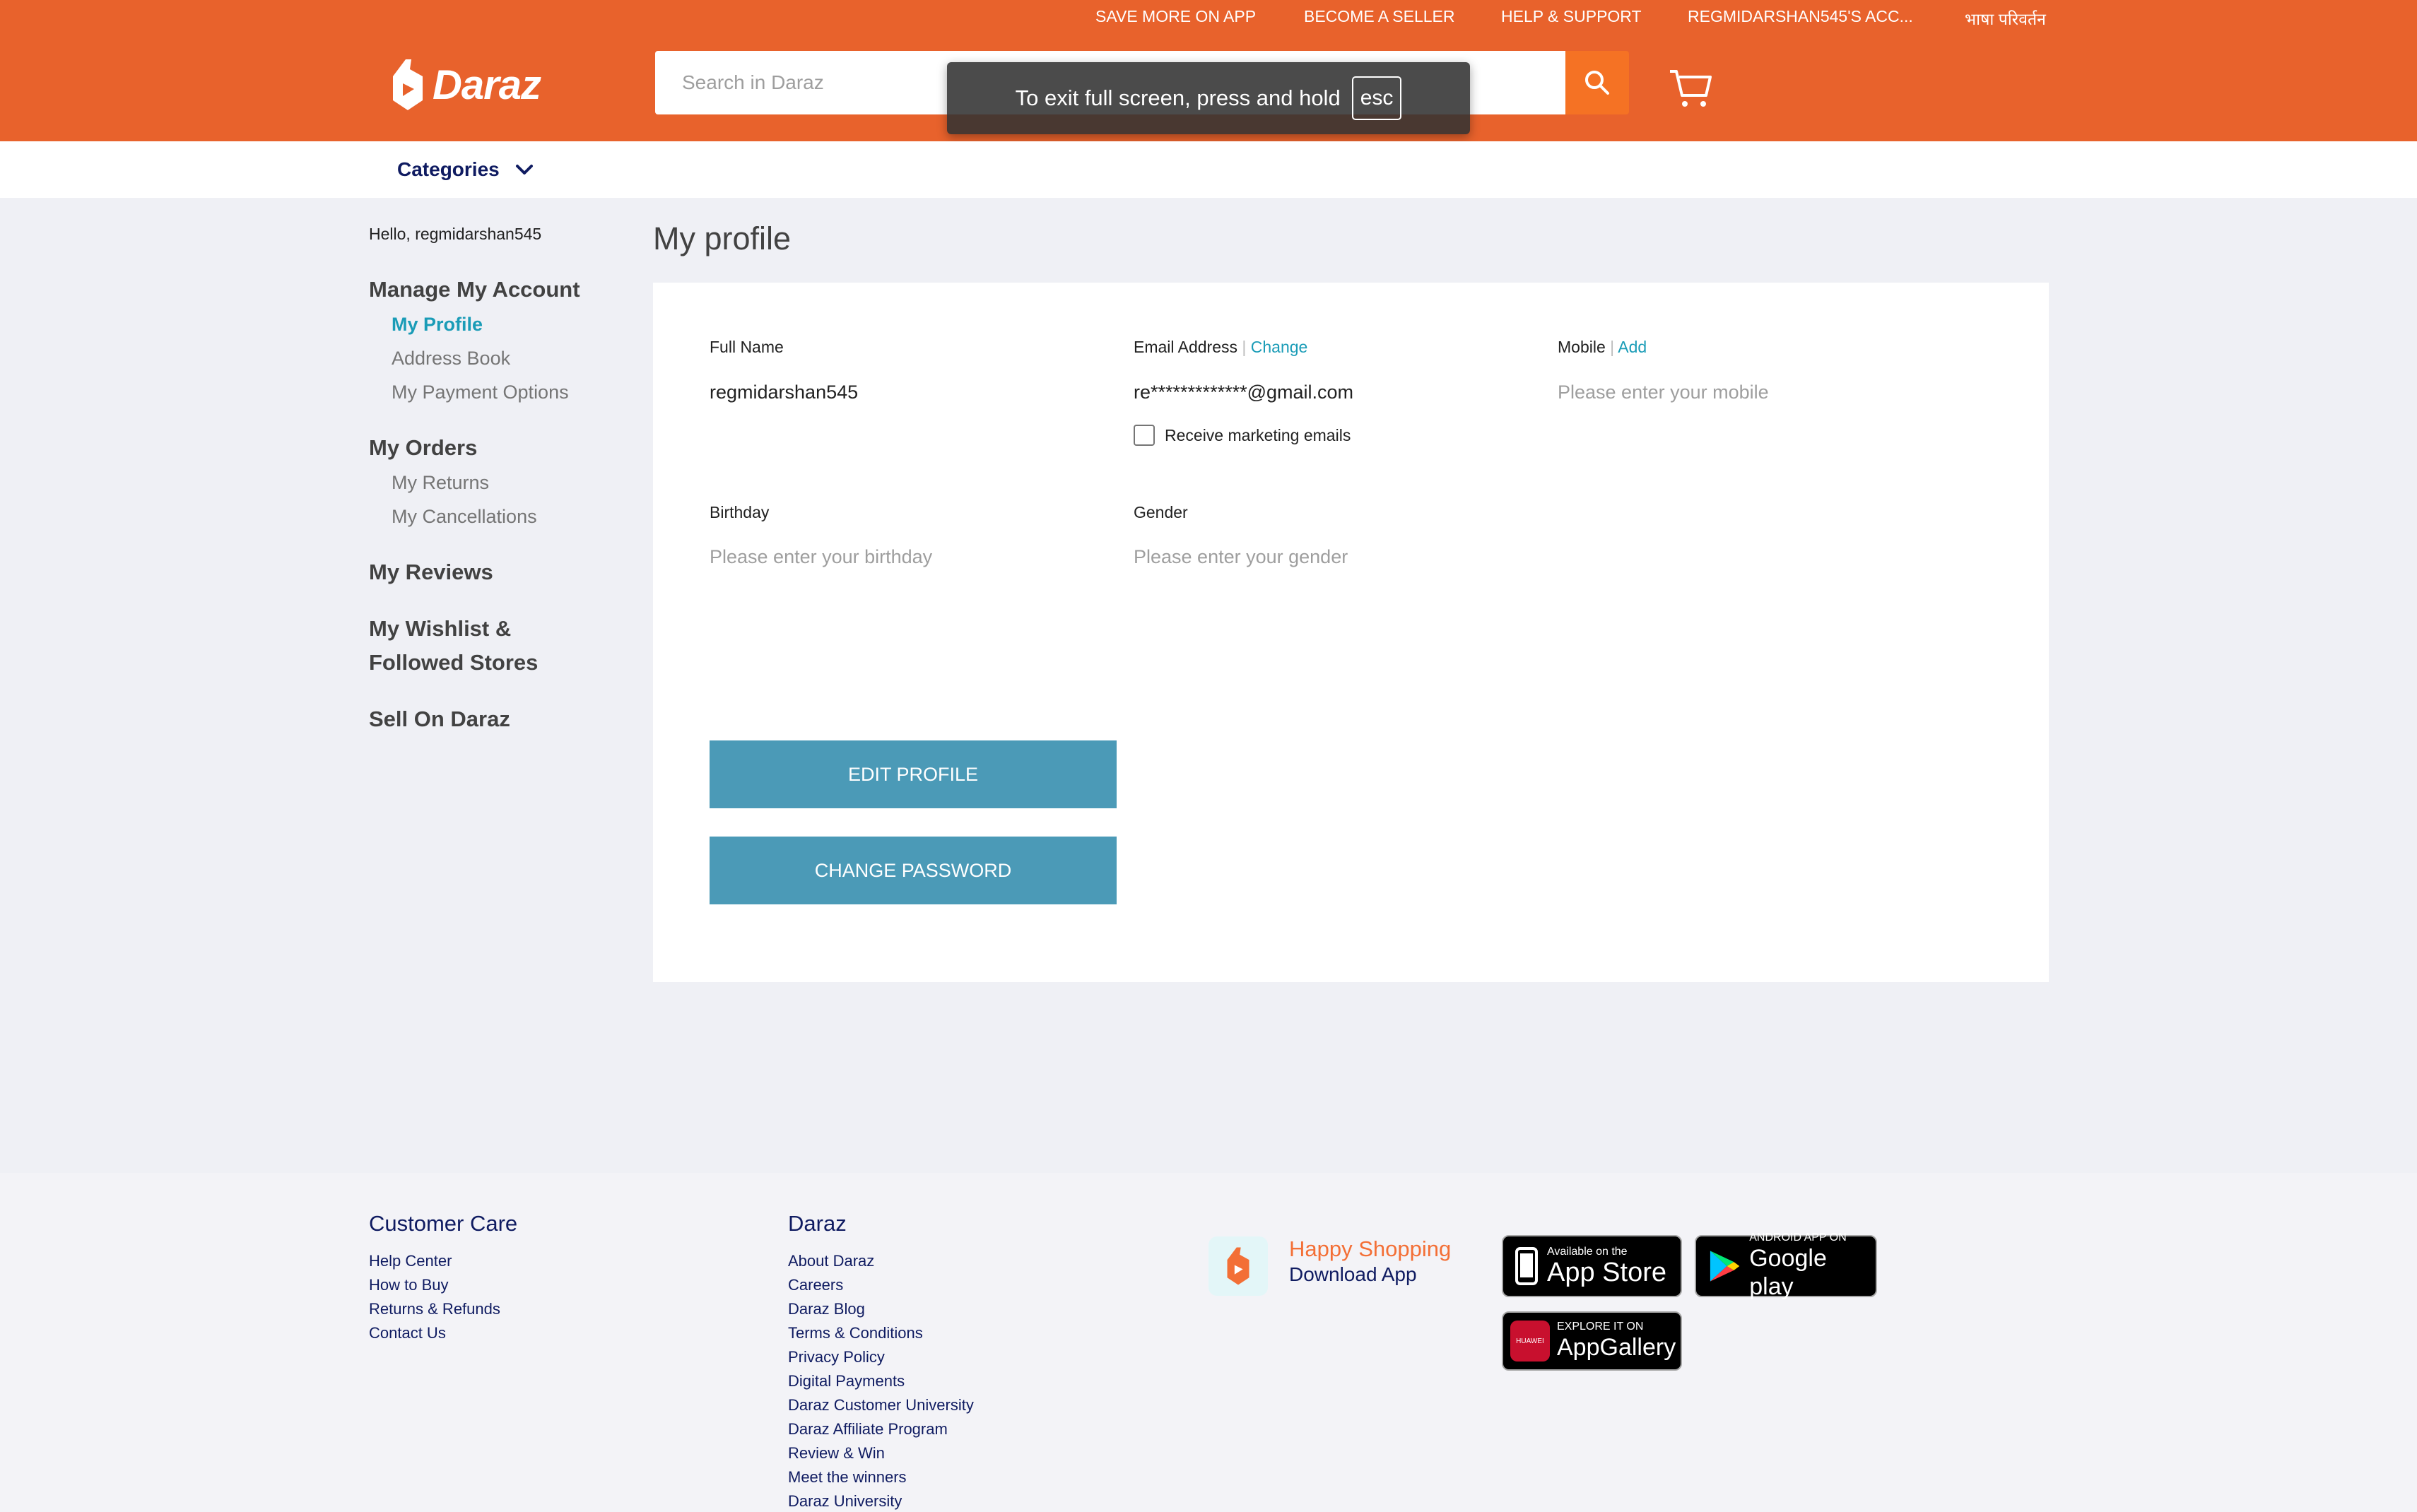  What do you see at coordinates (1587, 1252) in the screenshot?
I see `app-store-small-text: Available on the` at bounding box center [1587, 1252].